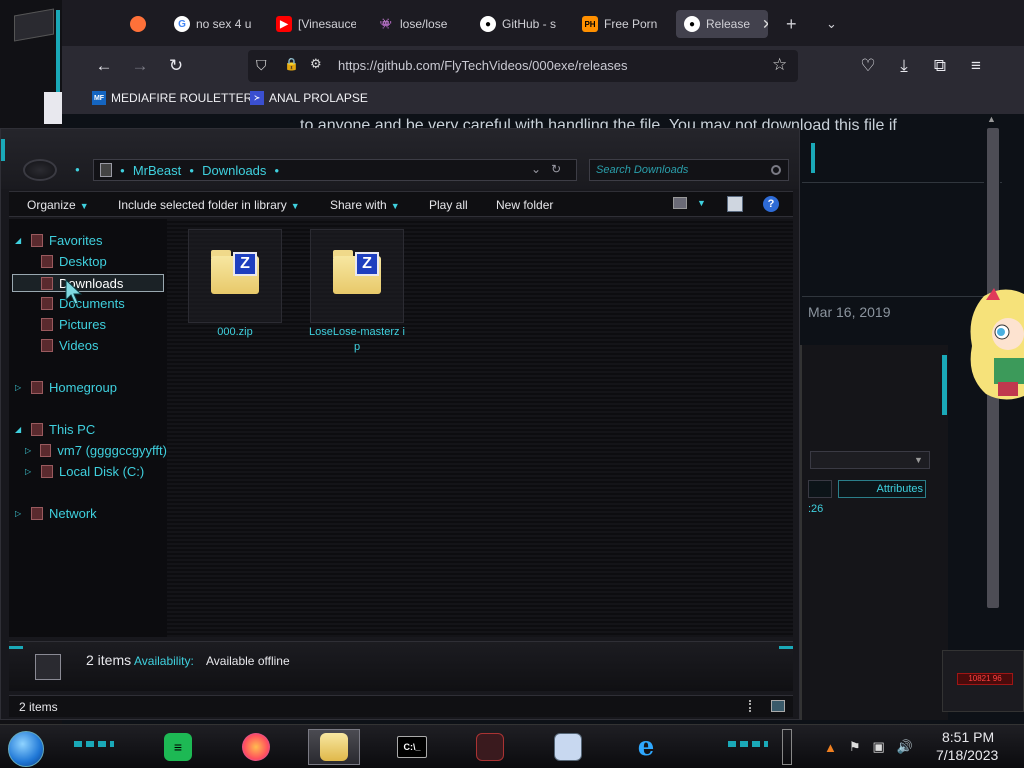  Describe the element at coordinates (224, 24) in the screenshot. I see `tab-label: no sex 4 u` at that location.